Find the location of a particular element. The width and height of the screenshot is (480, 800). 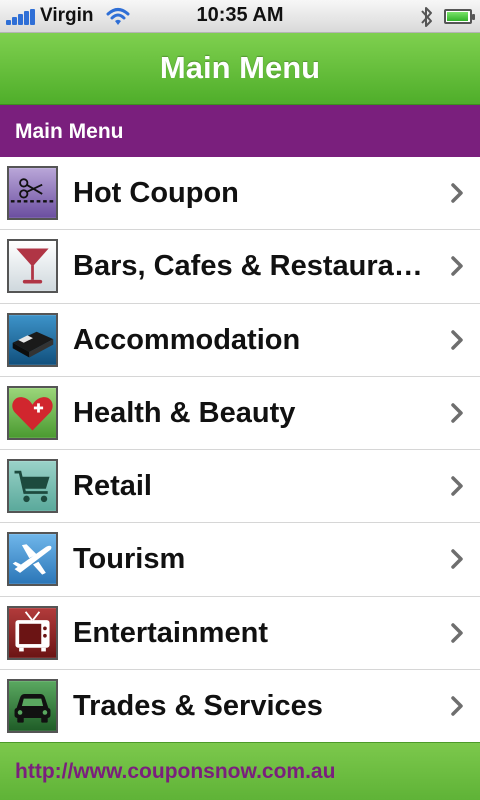

bed-icon is located at coordinates (32, 339).